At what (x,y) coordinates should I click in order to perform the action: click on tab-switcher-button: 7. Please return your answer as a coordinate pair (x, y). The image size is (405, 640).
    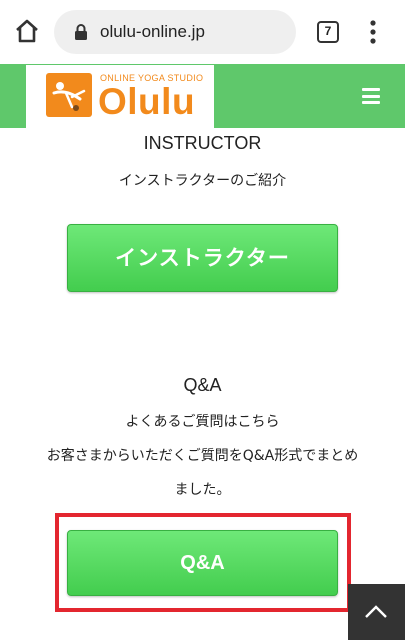
    Looking at the image, I should click on (328, 32).